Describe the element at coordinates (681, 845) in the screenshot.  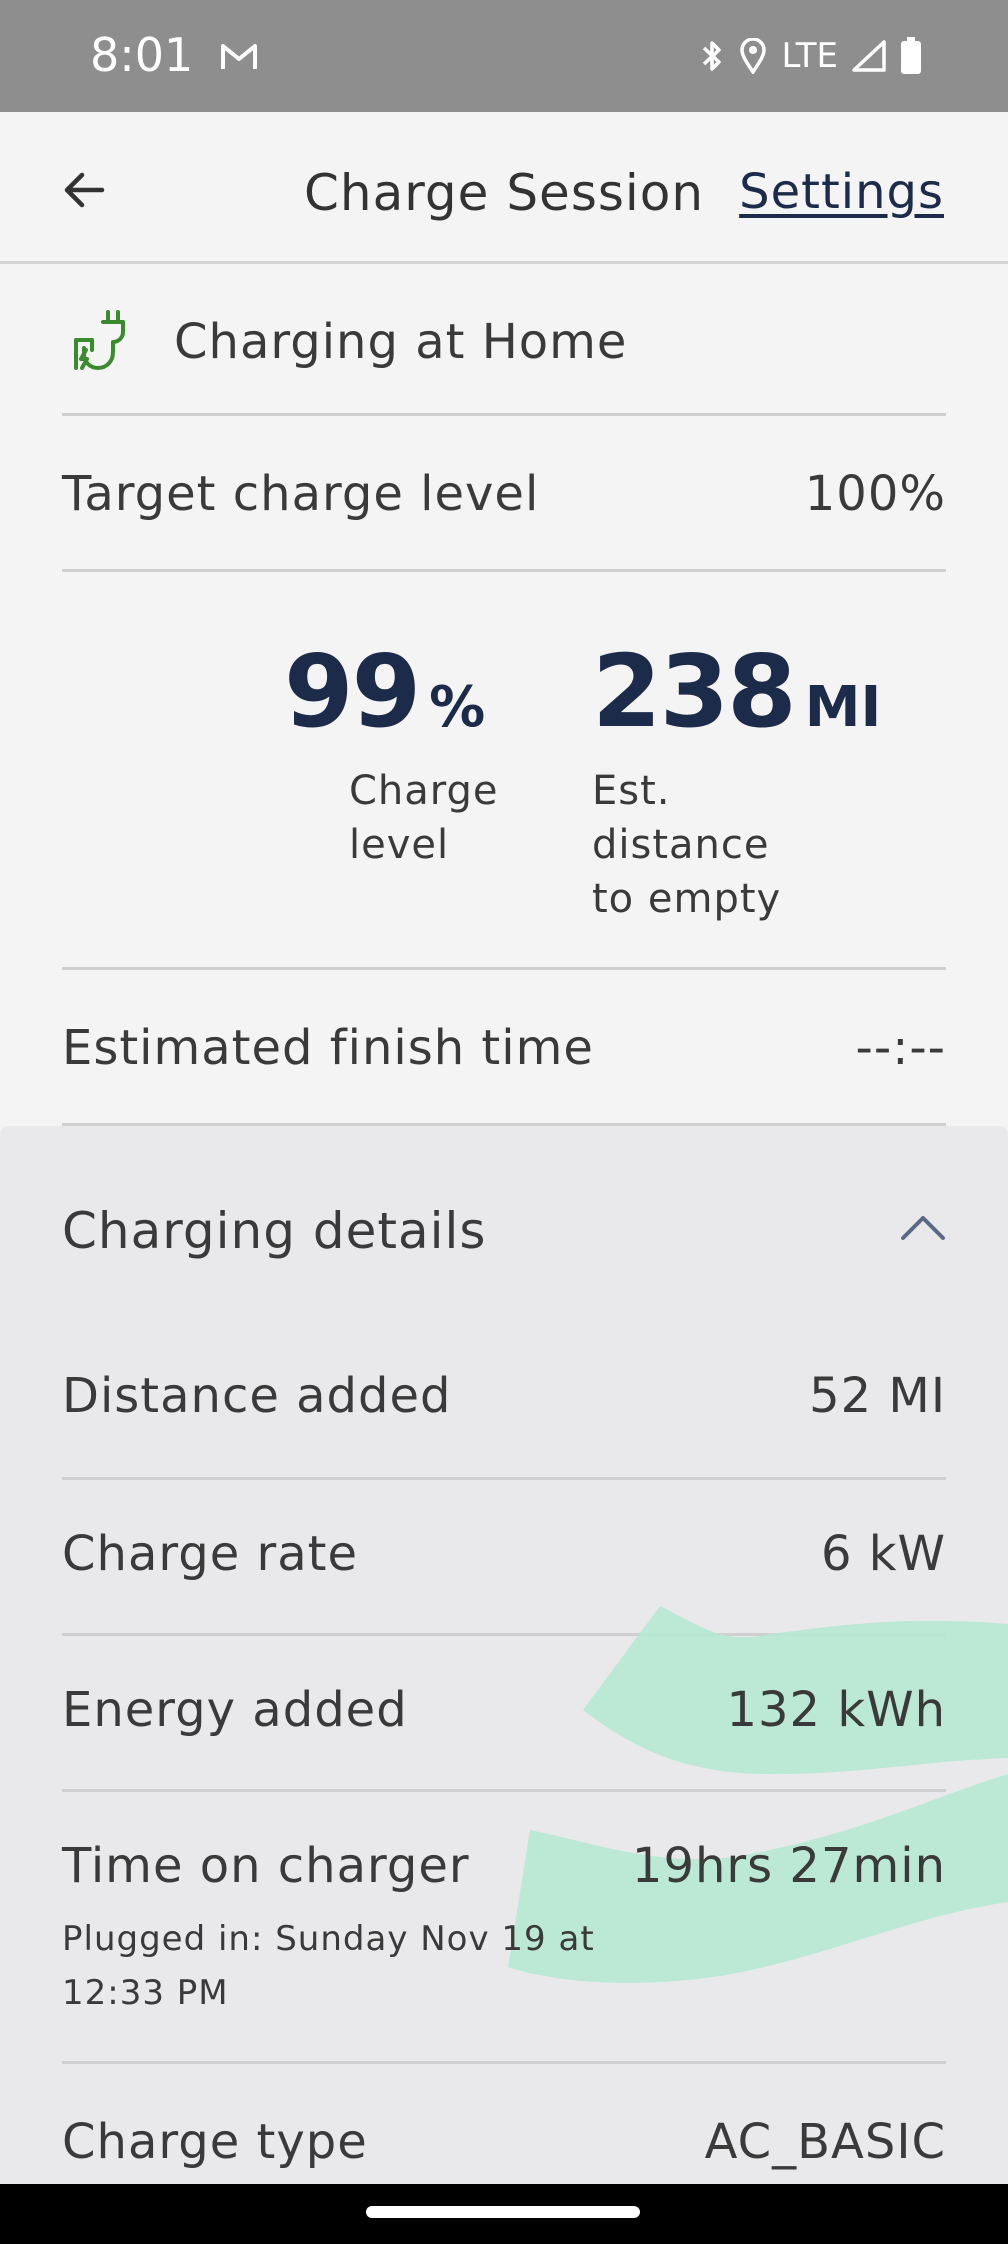
I see `caption-line: distance` at that location.